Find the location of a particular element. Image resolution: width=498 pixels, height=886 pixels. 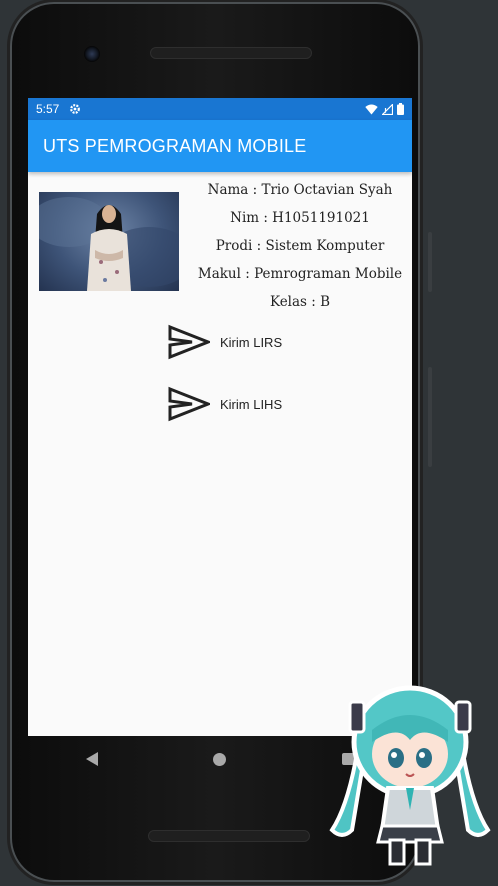

app-title: UTS PEMROGRAMAN MOBILE is located at coordinates (175, 145).